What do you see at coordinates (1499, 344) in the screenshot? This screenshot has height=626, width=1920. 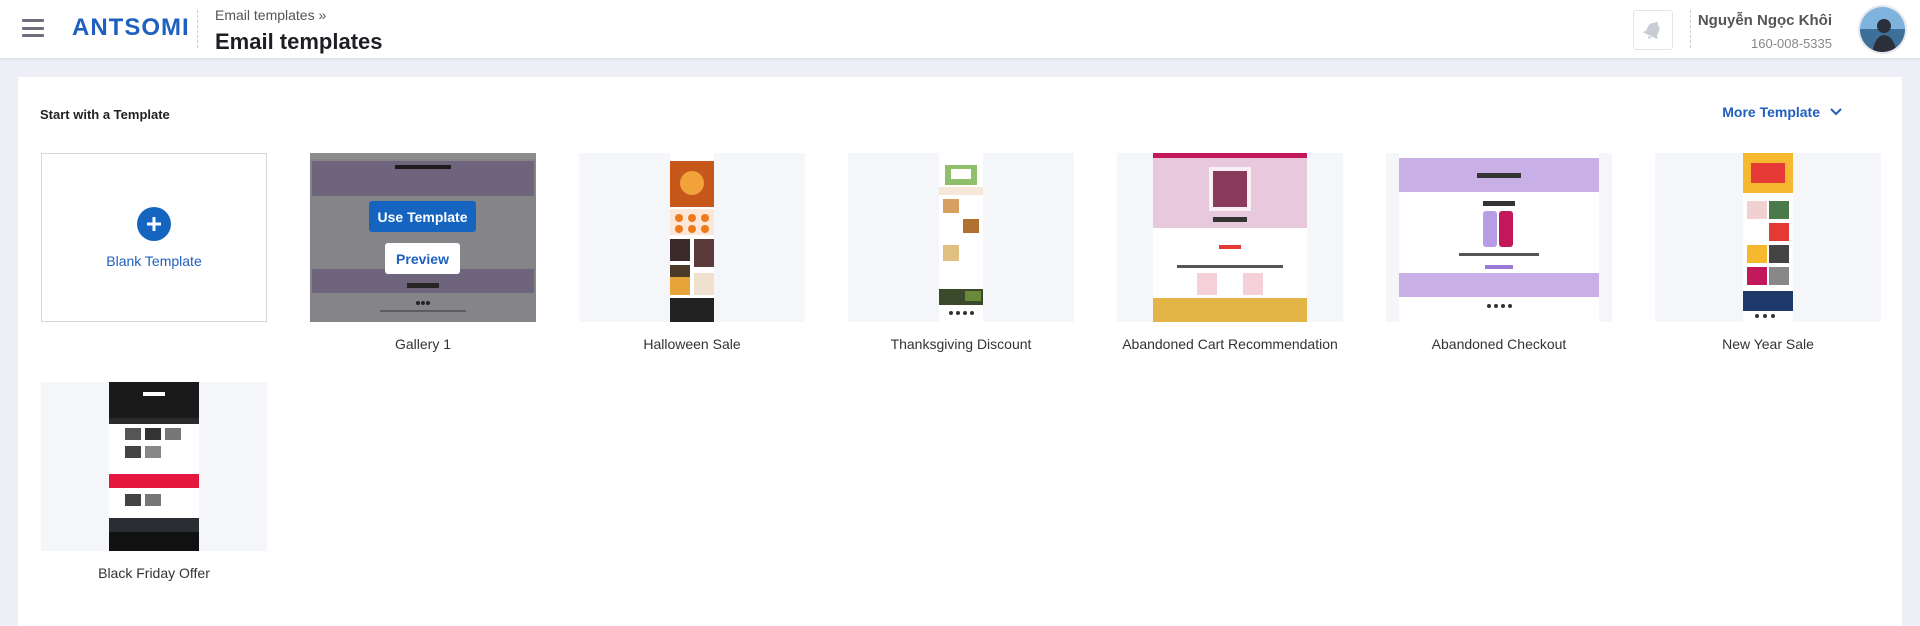 I see `template-name: Abandoned Checkout` at bounding box center [1499, 344].